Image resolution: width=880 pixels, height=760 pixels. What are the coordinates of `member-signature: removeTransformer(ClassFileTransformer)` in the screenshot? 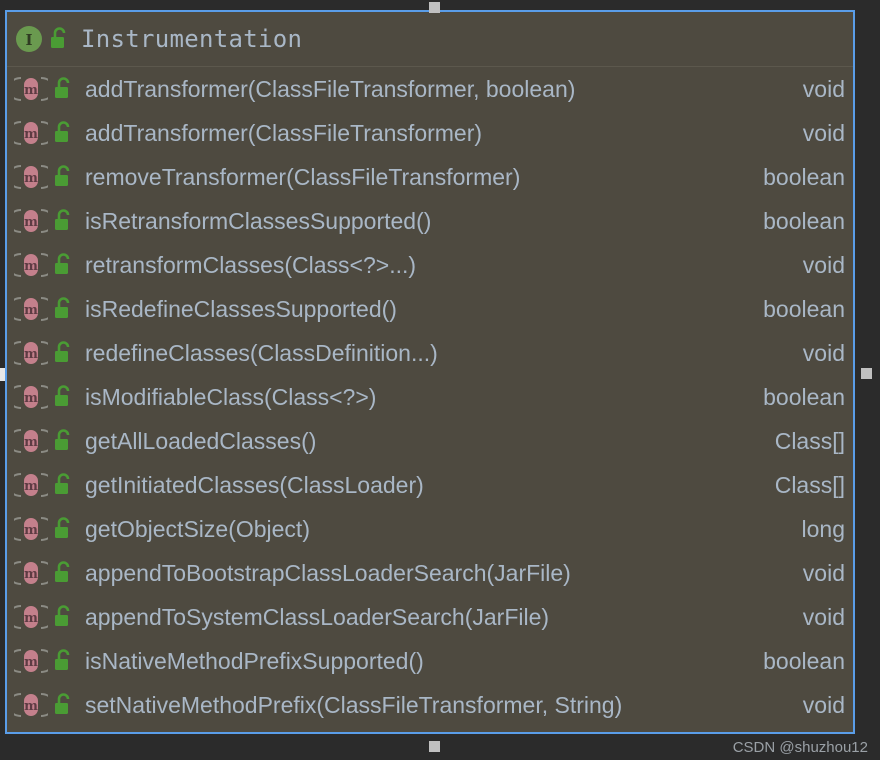 It's located at (303, 176).